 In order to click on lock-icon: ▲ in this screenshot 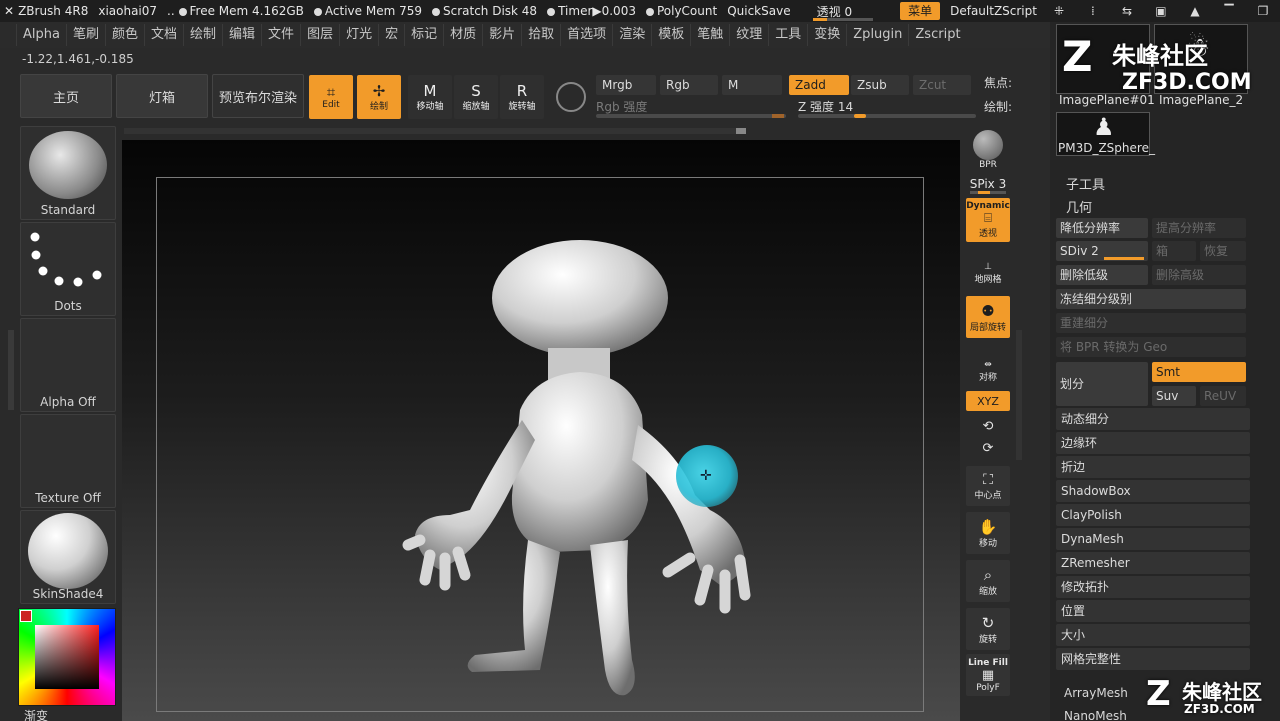, I will do `click(1195, 11)`.